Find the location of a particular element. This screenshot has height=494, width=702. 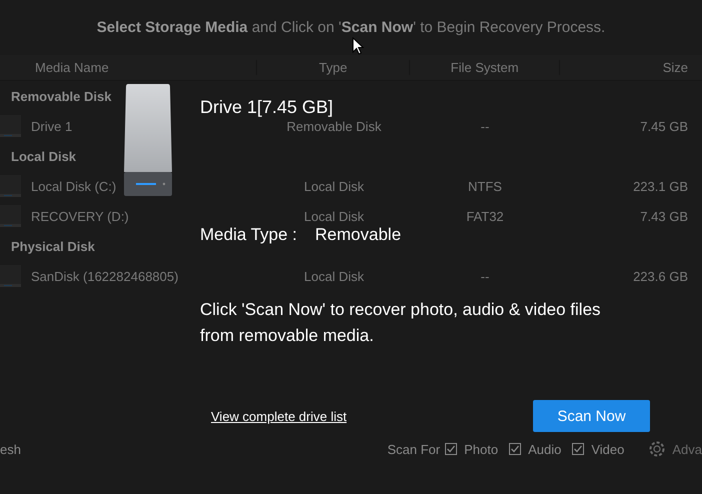

media-type-label: Media Type : is located at coordinates (249, 235).